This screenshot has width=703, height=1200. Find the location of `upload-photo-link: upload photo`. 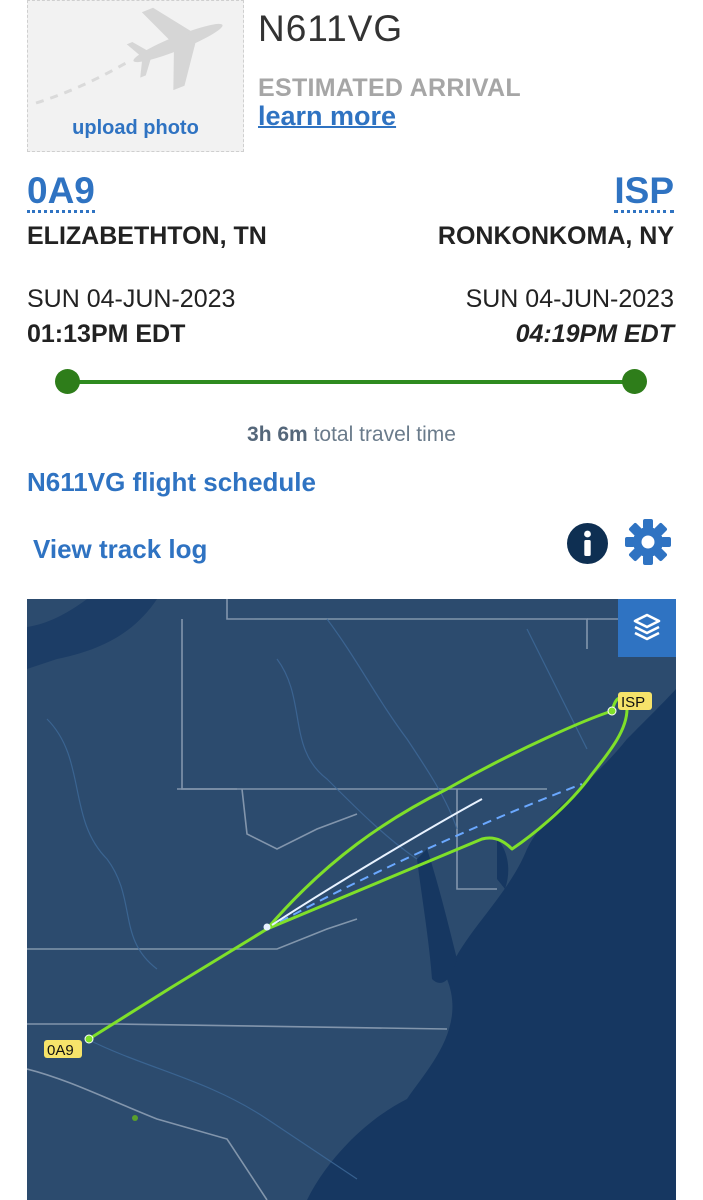

upload-photo-link: upload photo is located at coordinates (135, 128).